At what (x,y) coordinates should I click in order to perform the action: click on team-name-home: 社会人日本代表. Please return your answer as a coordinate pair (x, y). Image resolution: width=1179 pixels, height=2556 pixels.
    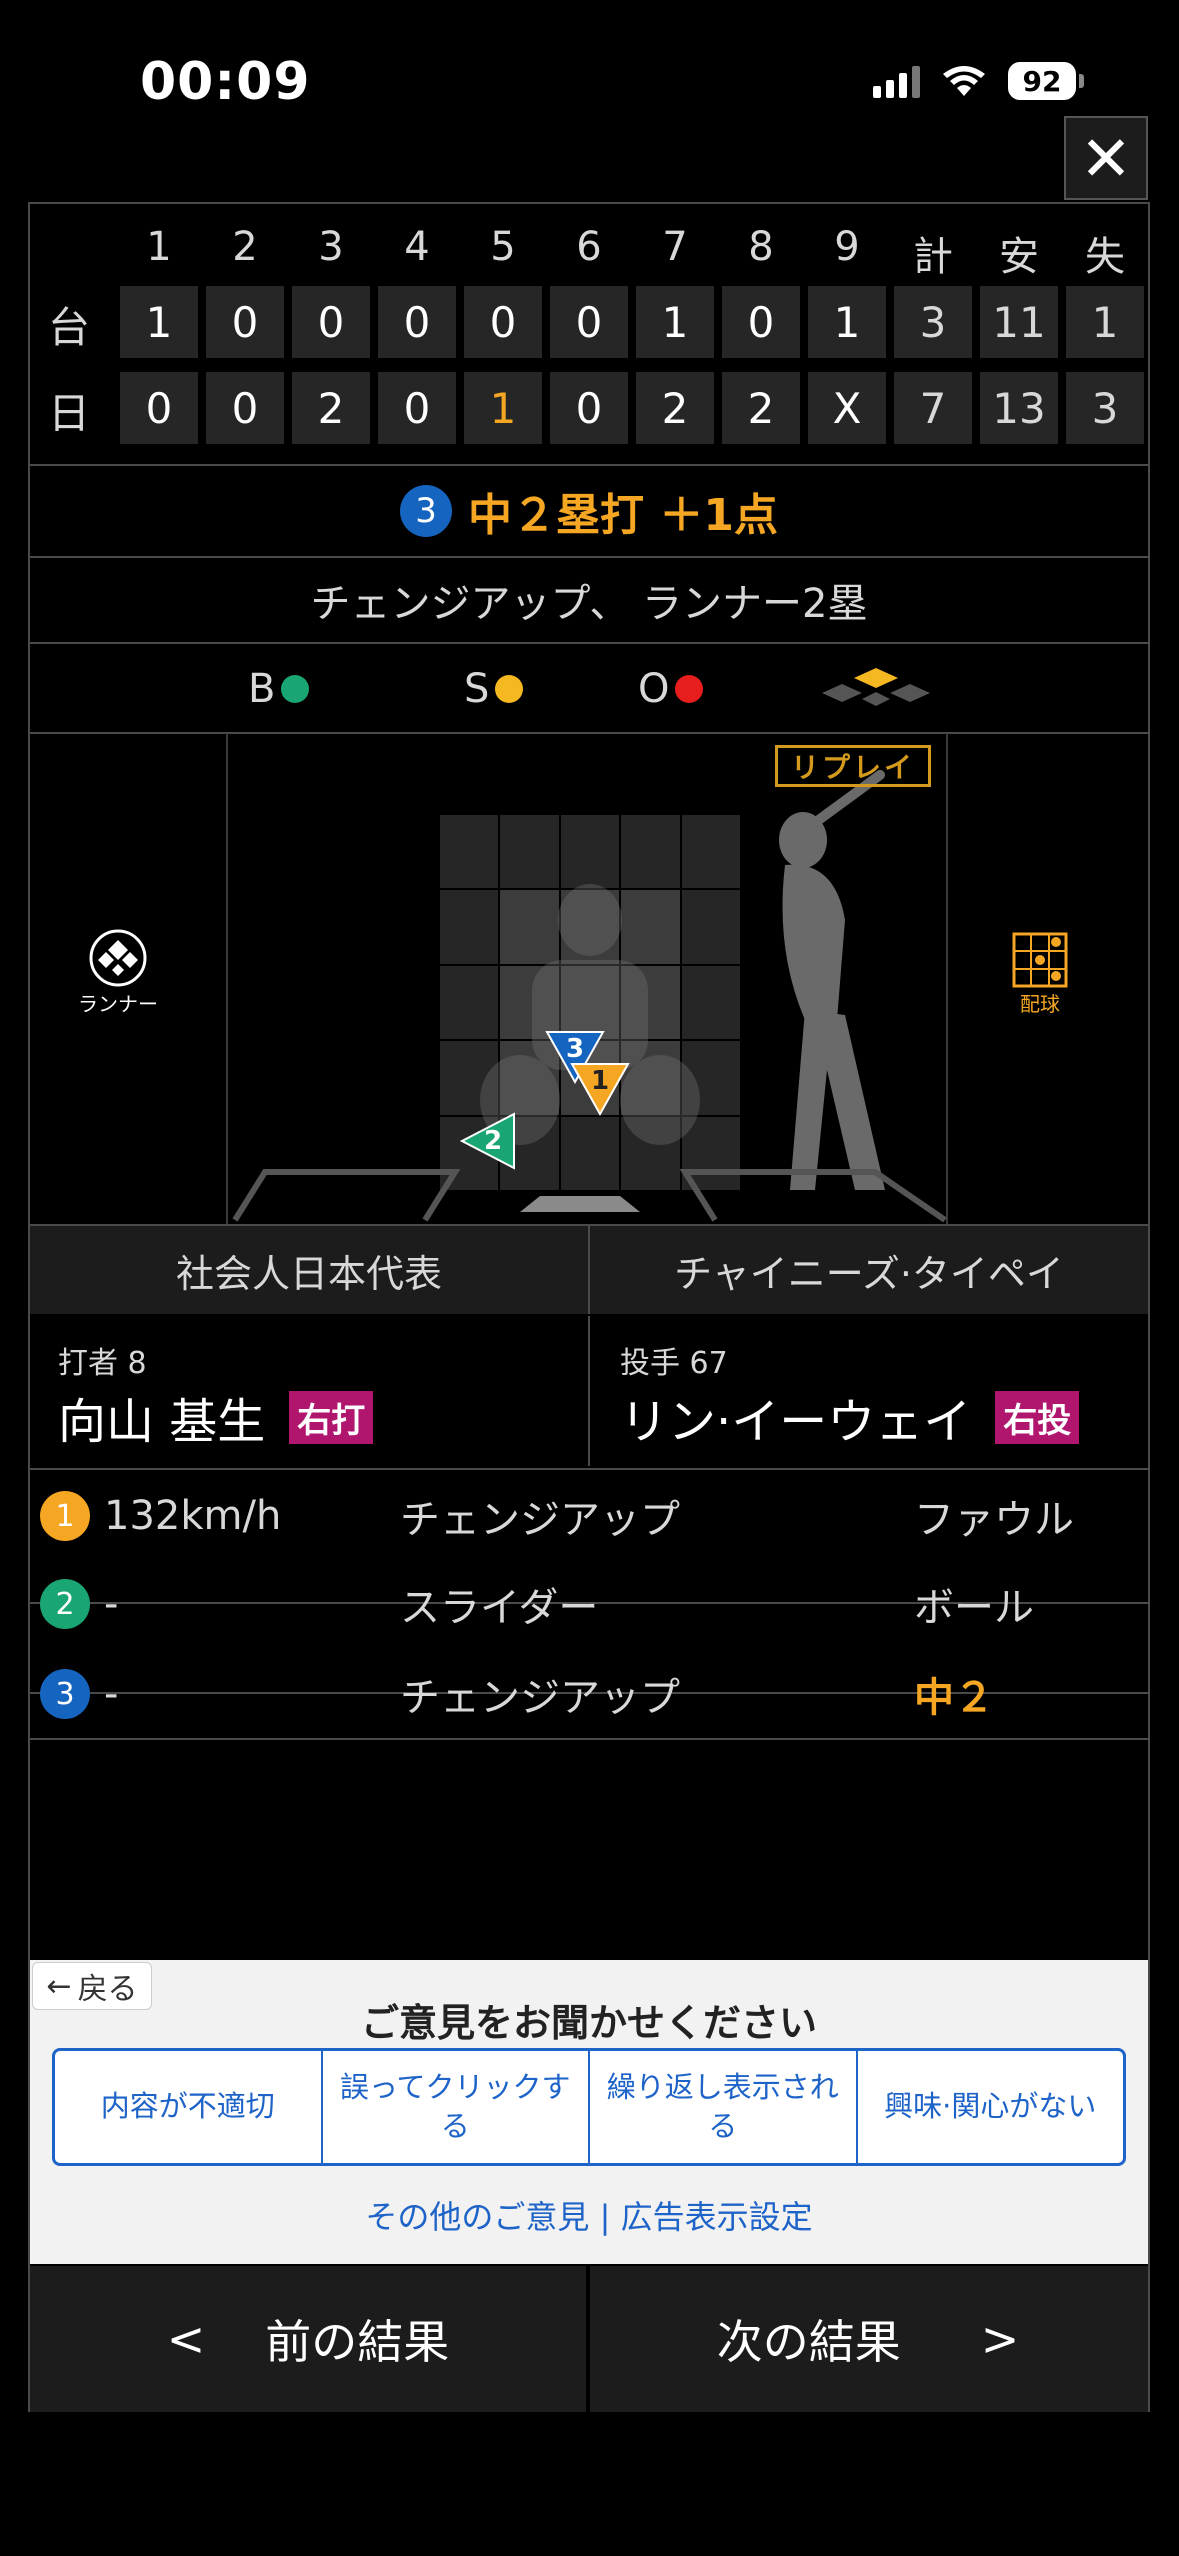
    Looking at the image, I should click on (308, 1273).